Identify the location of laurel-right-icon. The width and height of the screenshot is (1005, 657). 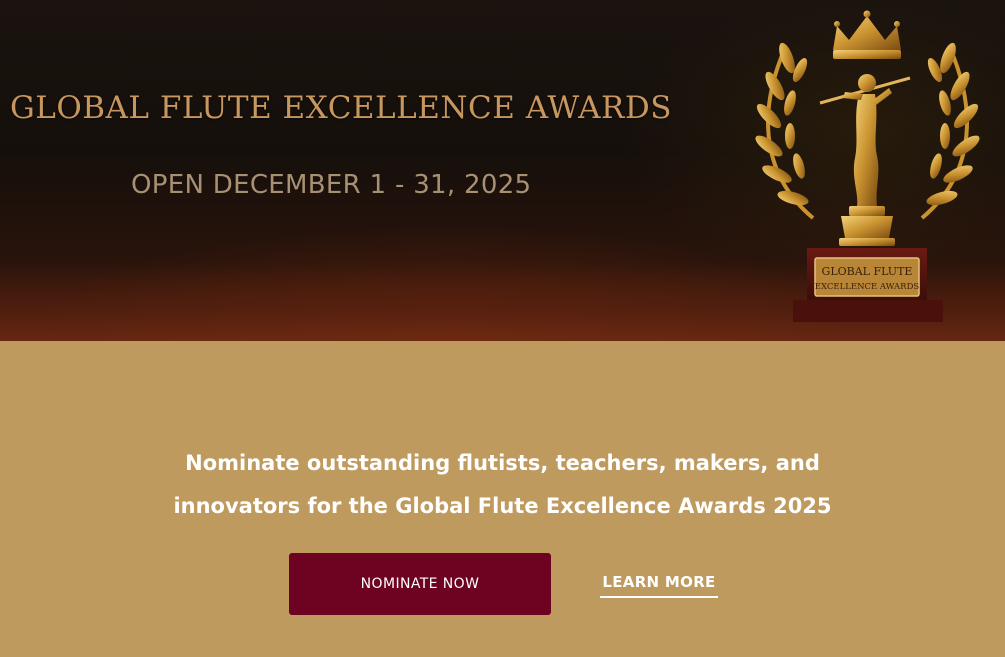
(950, 131).